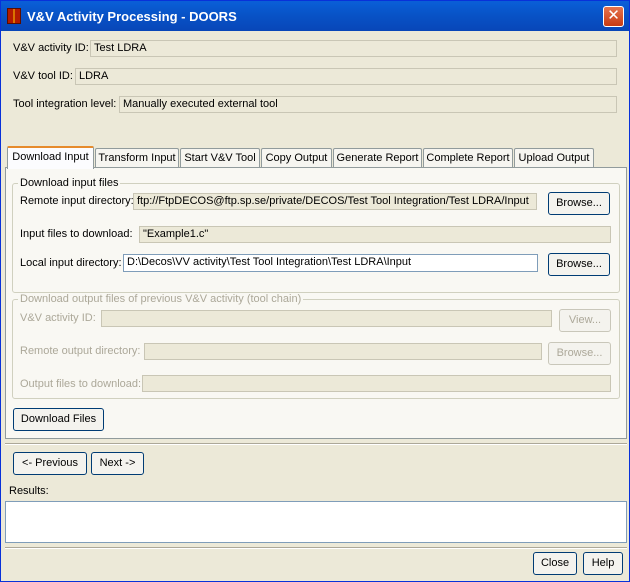 Image resolution: width=630 pixels, height=582 pixels. What do you see at coordinates (51, 48) in the screenshot?
I see `activity-id-label: V&V activity ID:` at bounding box center [51, 48].